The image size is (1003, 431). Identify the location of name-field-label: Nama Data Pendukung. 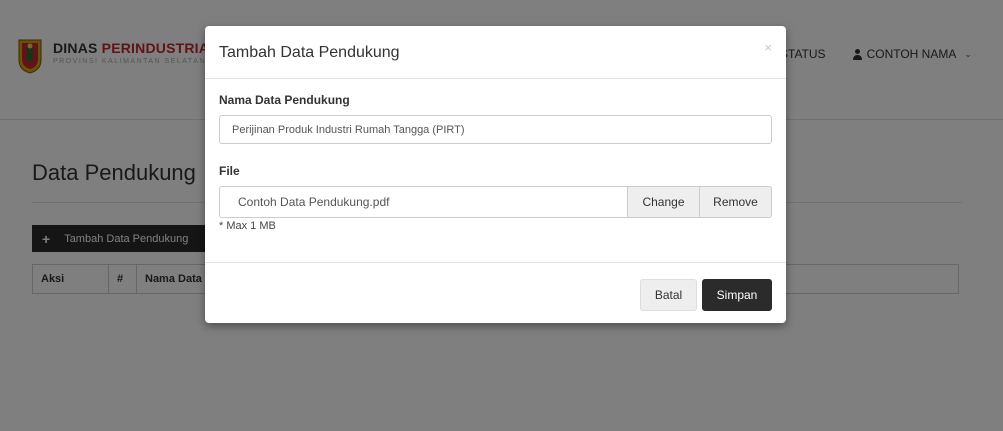
(284, 100).